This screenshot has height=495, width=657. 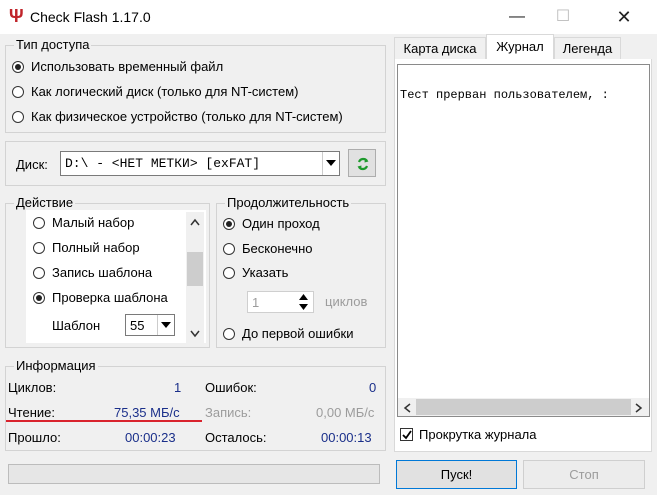 I want to click on log-text: Тест прерван пользователем, :, so click(x=504, y=95).